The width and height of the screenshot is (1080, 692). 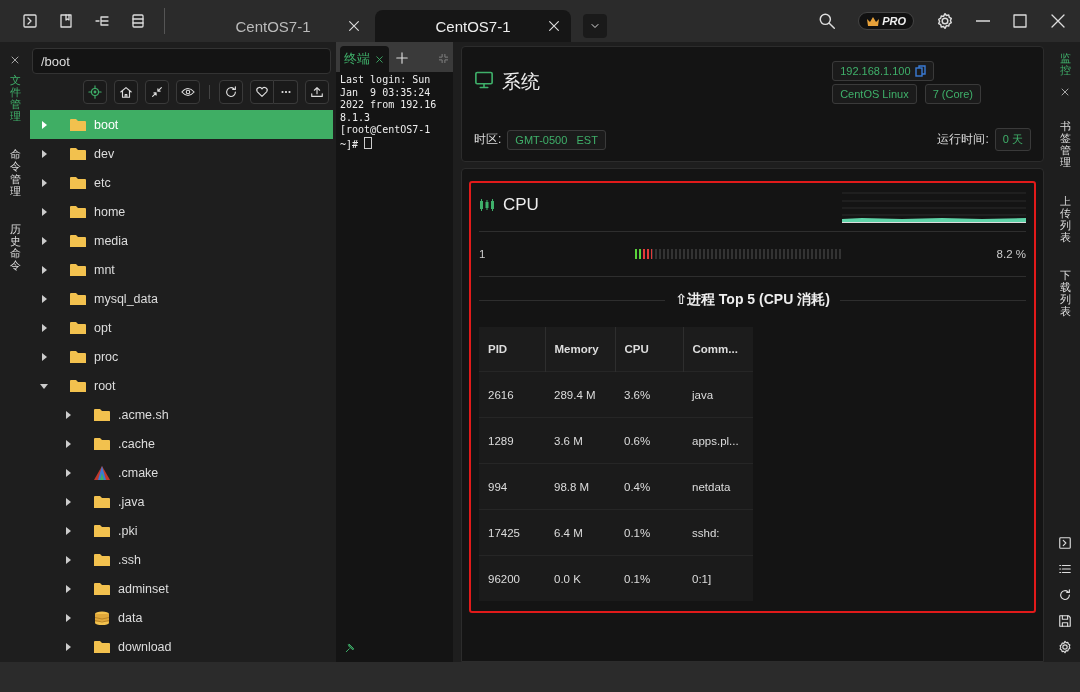 What do you see at coordinates (181, 211) in the screenshot?
I see `tree-item: home` at bounding box center [181, 211].